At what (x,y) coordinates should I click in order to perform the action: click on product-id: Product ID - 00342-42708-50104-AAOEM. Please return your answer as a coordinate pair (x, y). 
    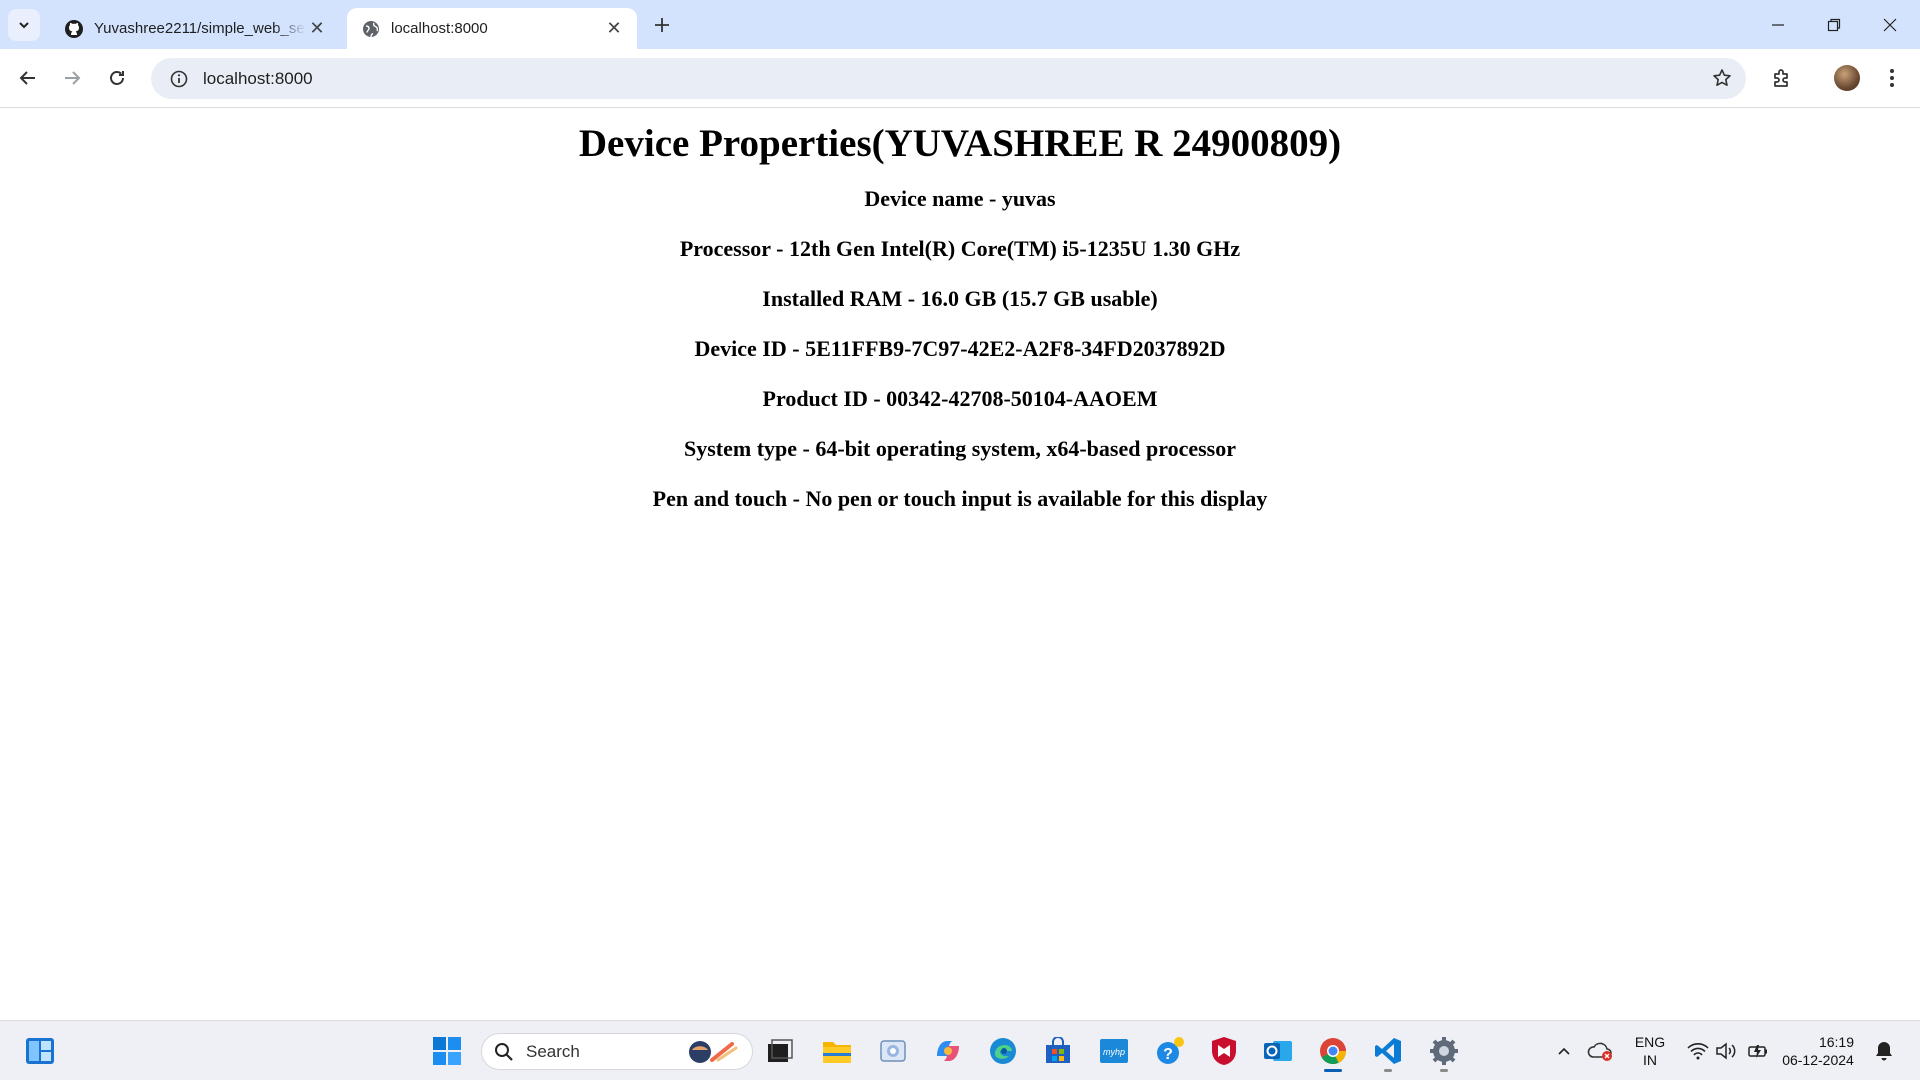
    Looking at the image, I should click on (960, 398).